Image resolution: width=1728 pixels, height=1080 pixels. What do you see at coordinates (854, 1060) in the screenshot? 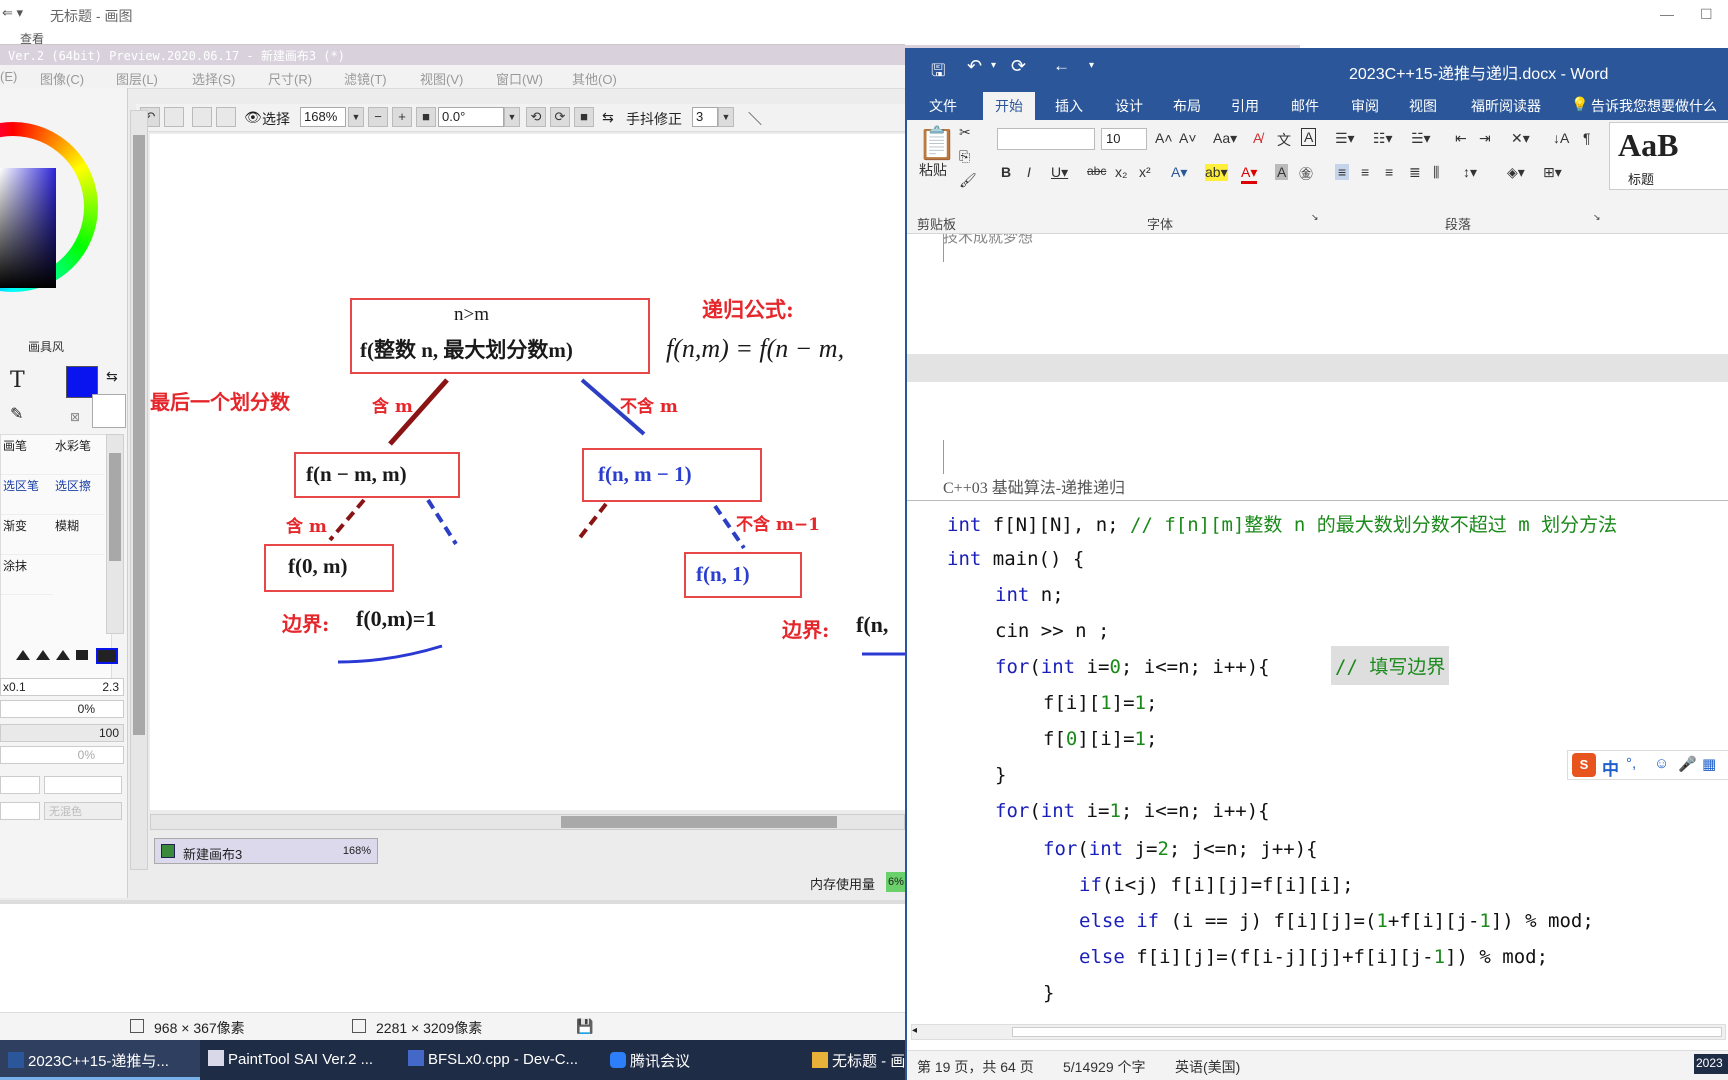
I see `taskbar-item-paint: 无标题 - 画` at bounding box center [854, 1060].